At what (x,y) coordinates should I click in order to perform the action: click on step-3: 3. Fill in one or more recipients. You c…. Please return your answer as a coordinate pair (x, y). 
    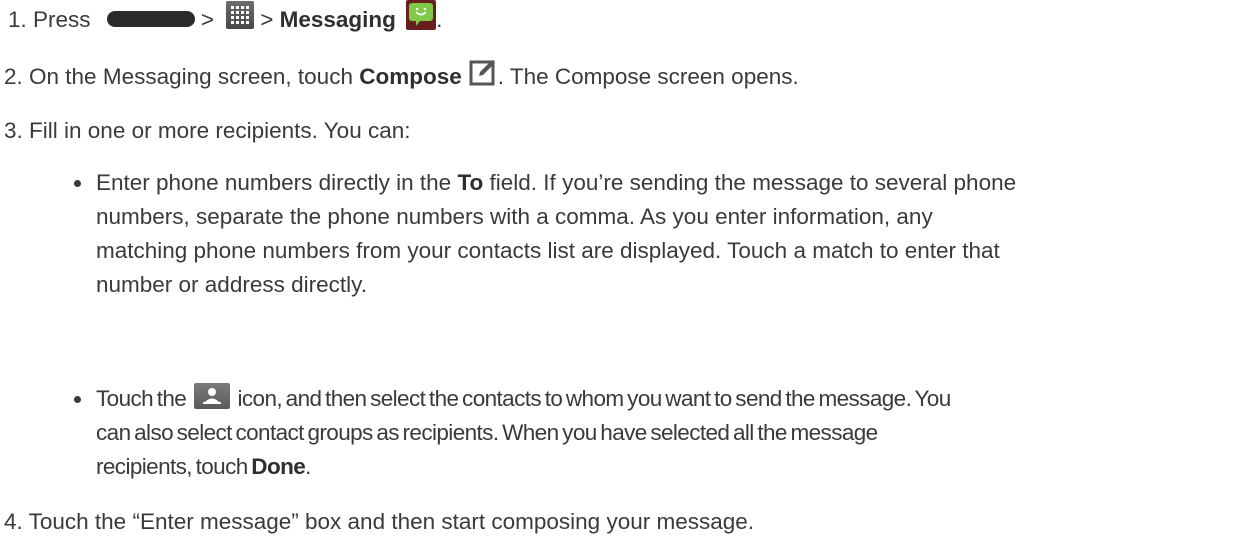
    Looking at the image, I should click on (207, 131).